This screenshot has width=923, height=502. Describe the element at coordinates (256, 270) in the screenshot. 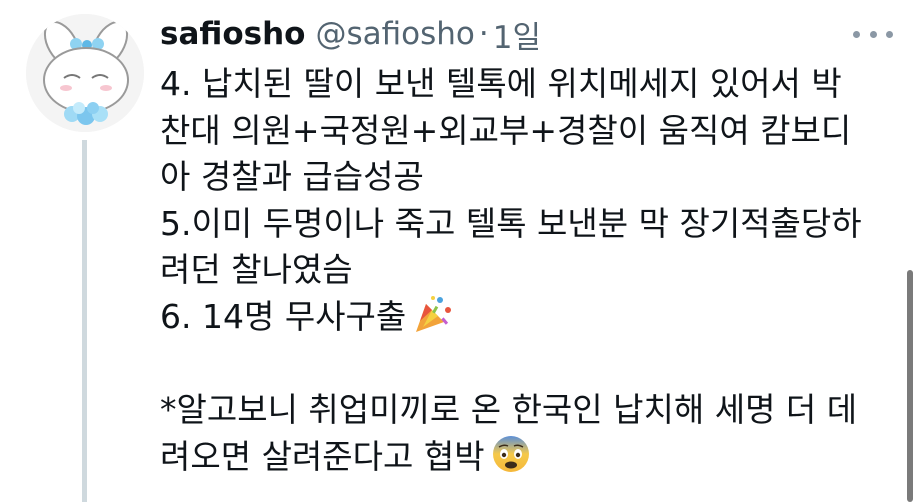

I see `tweet-line: 려던 찰나였슴` at that location.